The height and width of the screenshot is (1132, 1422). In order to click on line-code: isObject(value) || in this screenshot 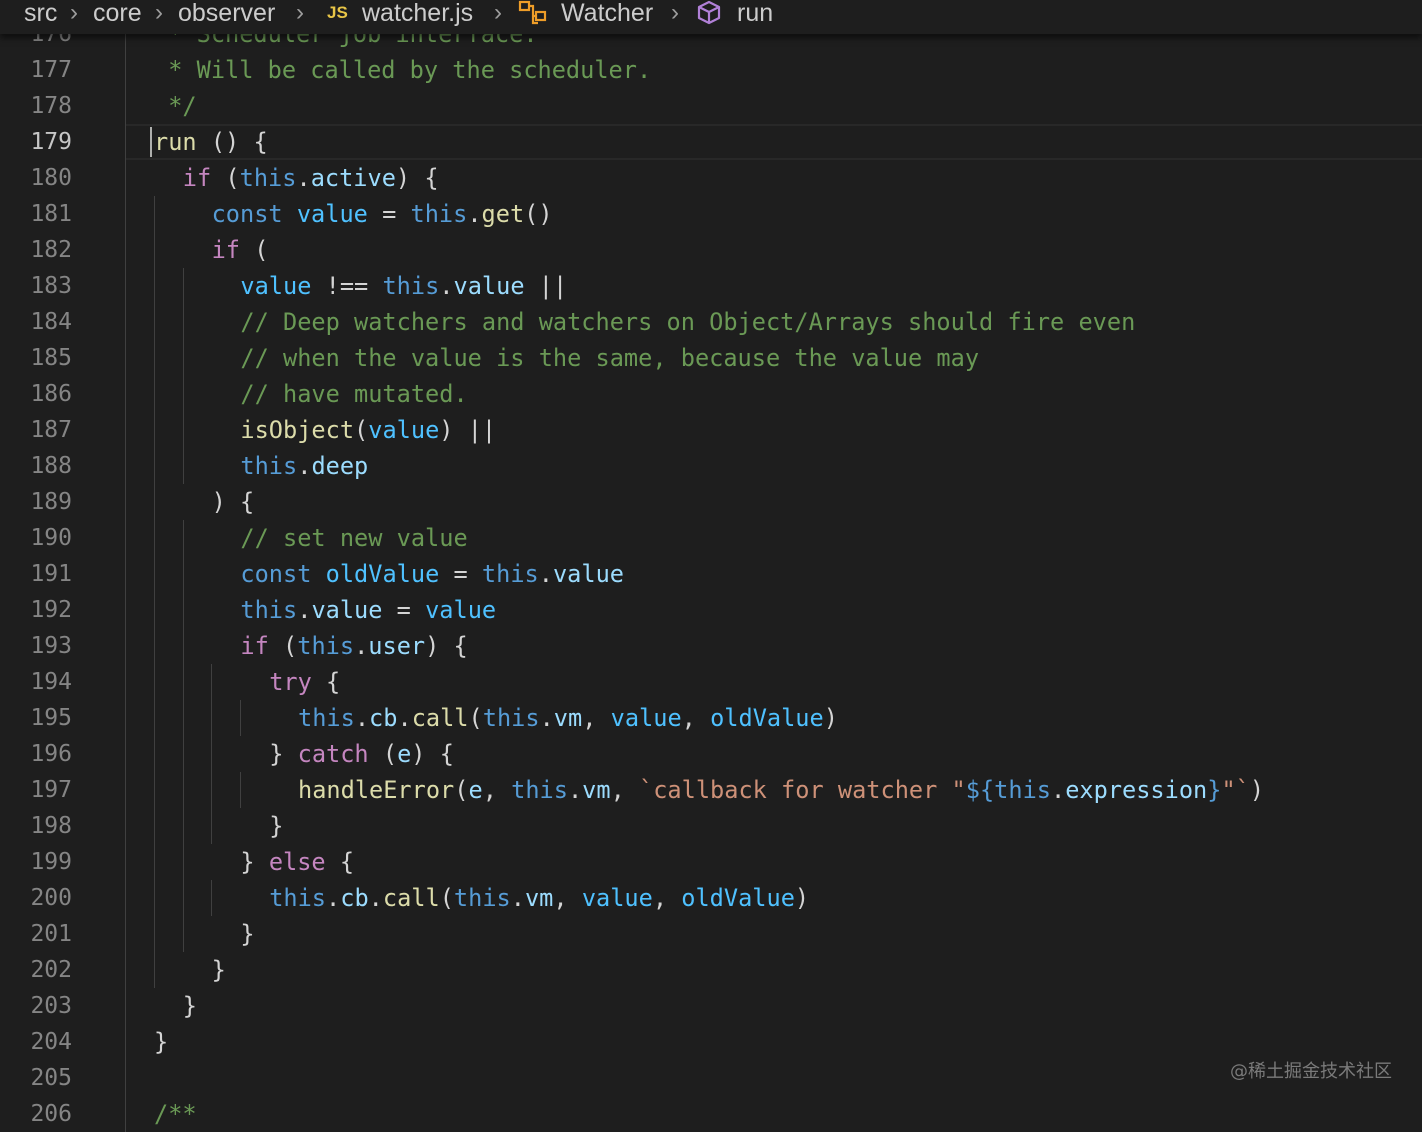, I will do `click(368, 430)`.